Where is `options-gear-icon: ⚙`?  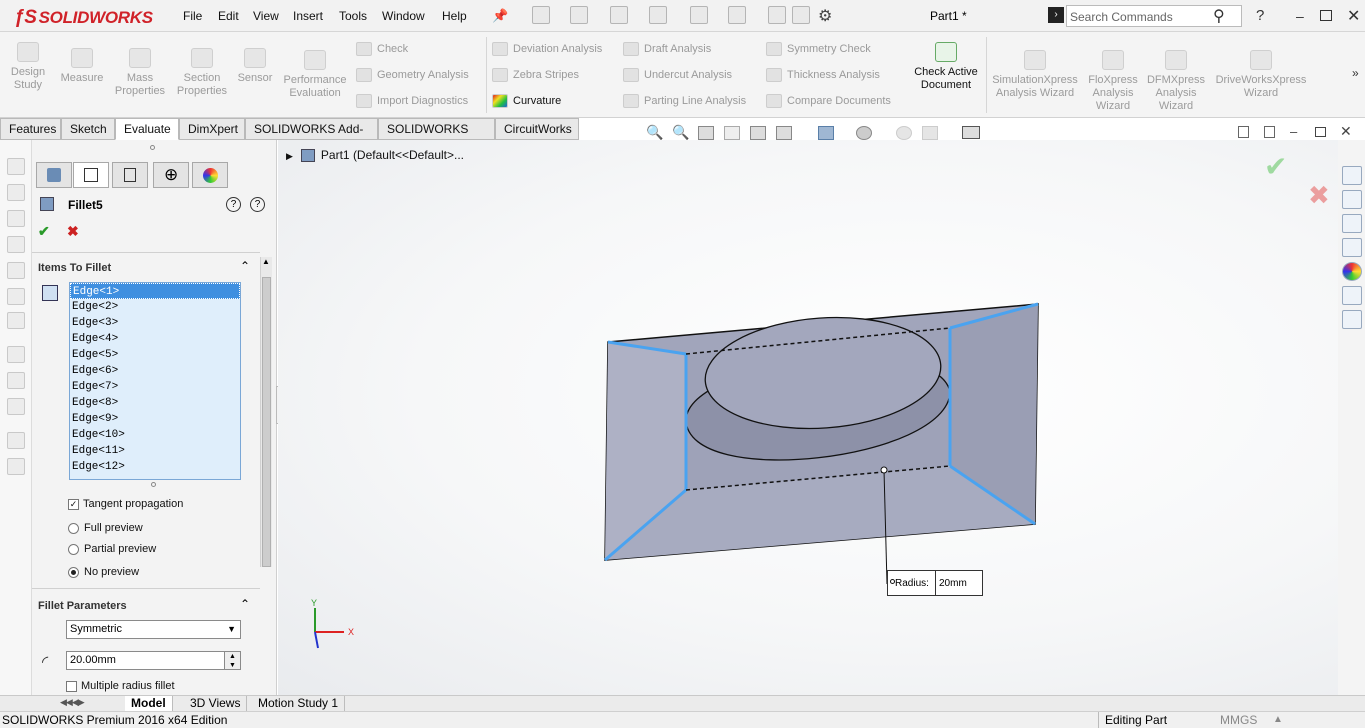
options-gear-icon: ⚙ is located at coordinates (825, 16).